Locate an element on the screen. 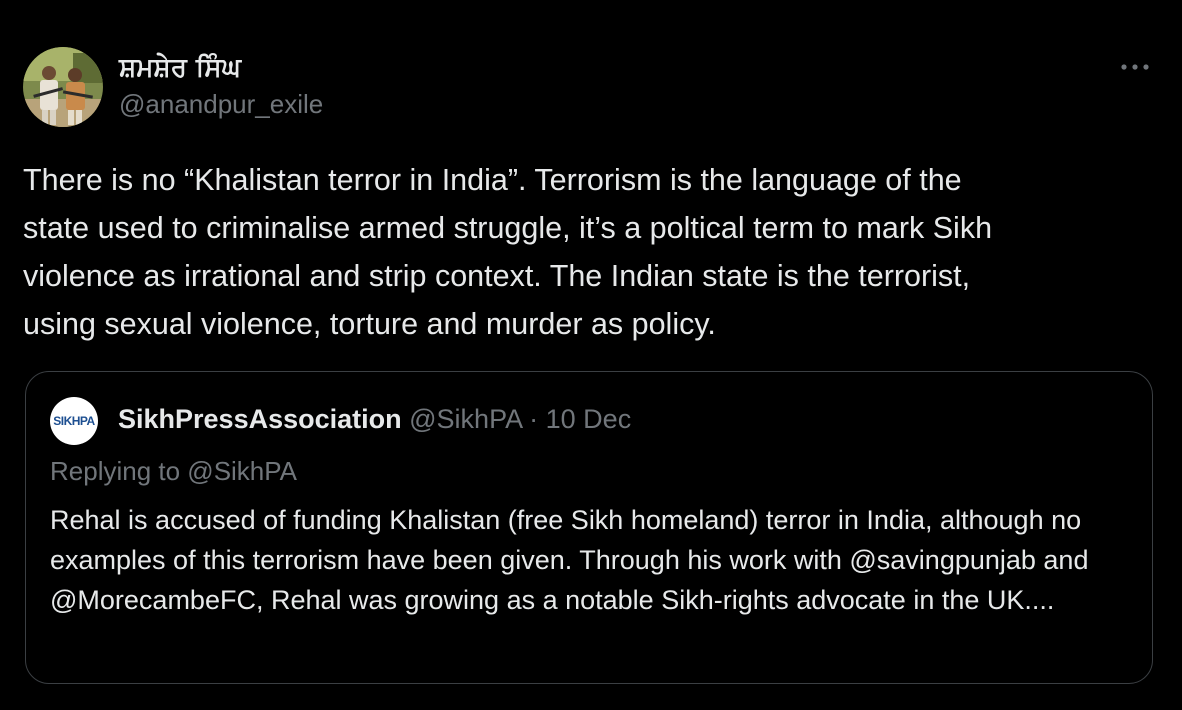 This screenshot has height=710, width=1182. quoted-author-handle: @SikhPA is located at coordinates (465, 419).